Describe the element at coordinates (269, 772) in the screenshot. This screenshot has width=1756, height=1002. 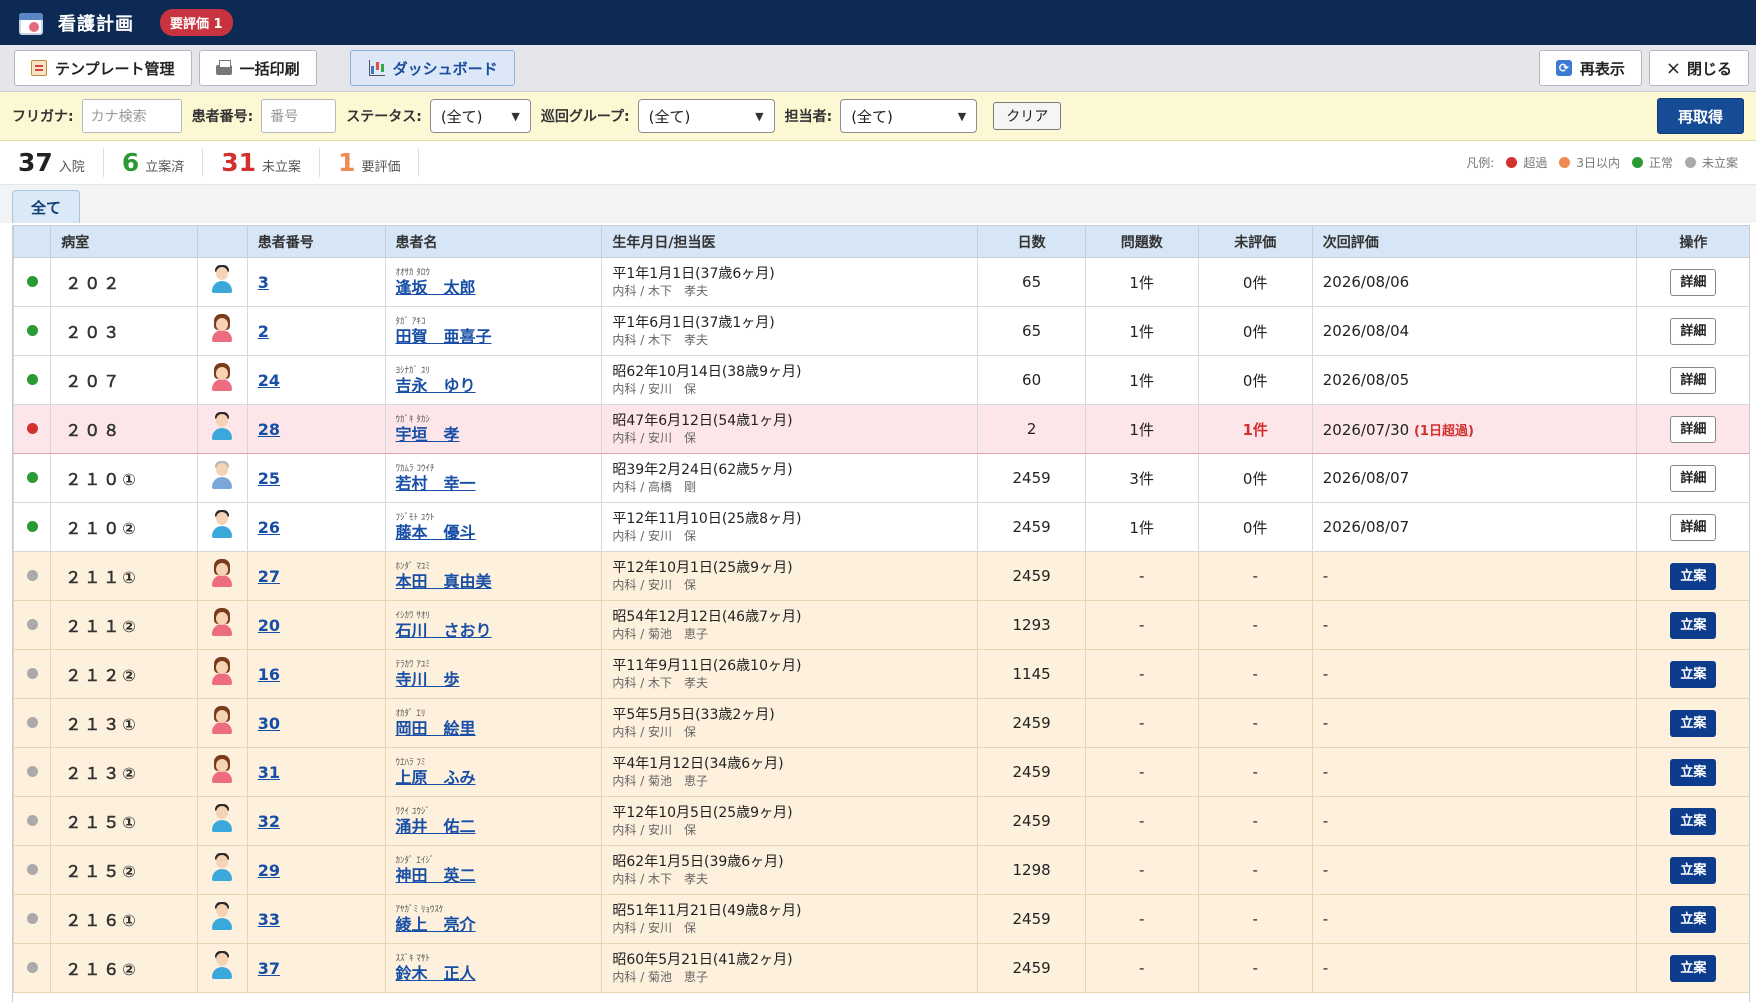
I see `patient-no-link: 31` at that location.